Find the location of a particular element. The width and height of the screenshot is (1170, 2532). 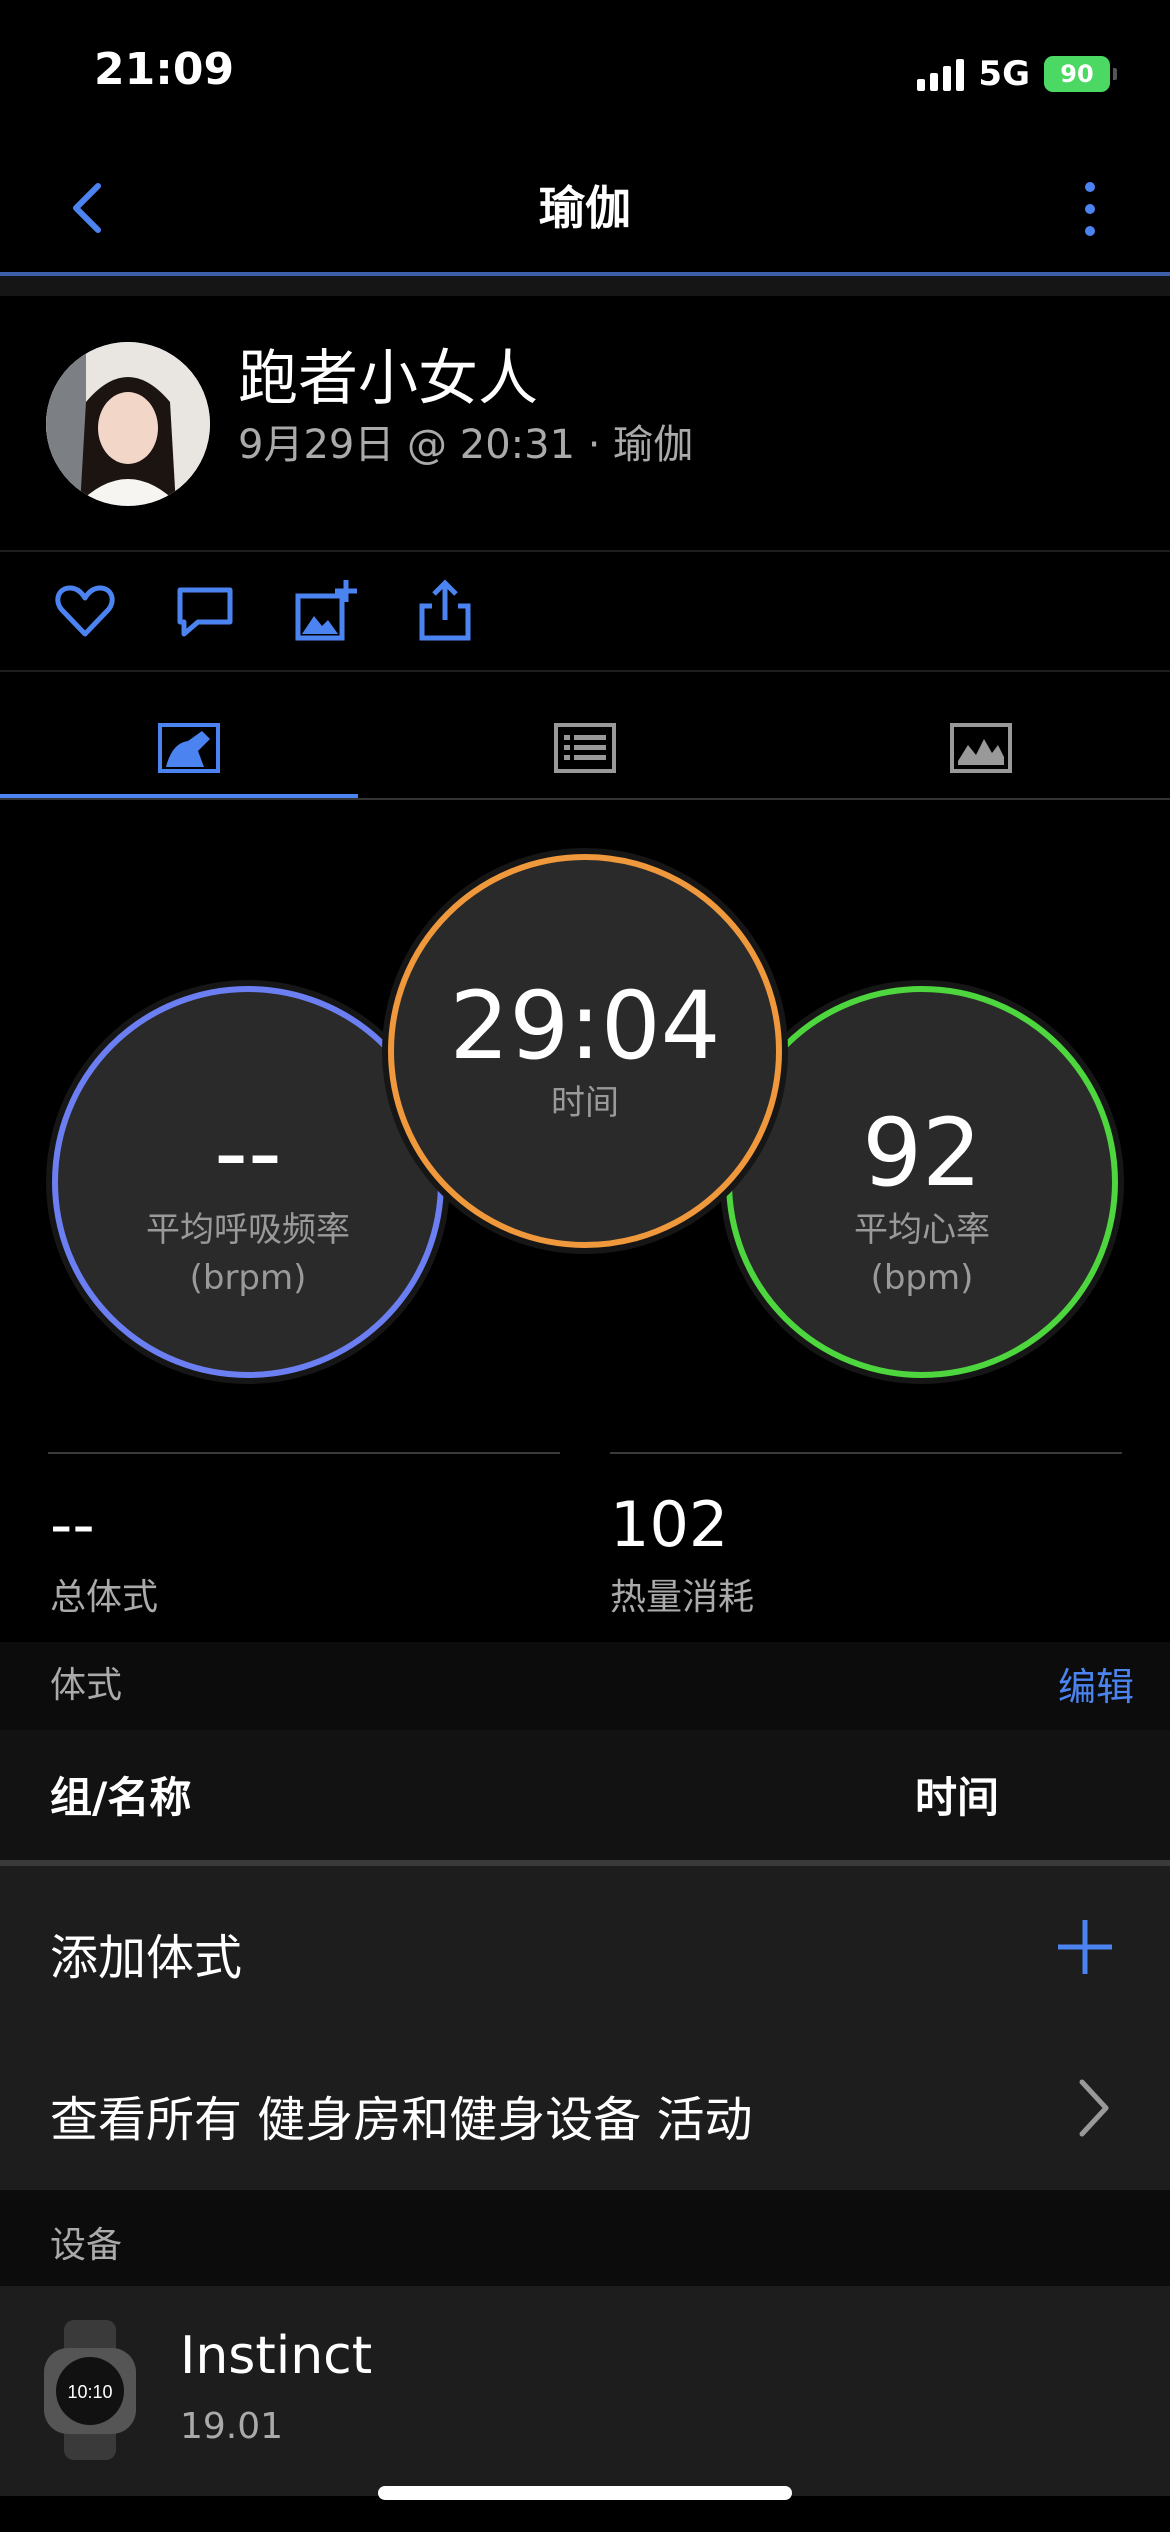

duration-label: 时间 is located at coordinates (585, 1103).